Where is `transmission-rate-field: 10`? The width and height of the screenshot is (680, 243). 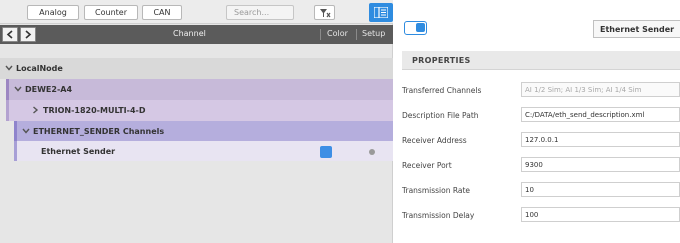
transmission-rate-field: 10 is located at coordinates (600, 189).